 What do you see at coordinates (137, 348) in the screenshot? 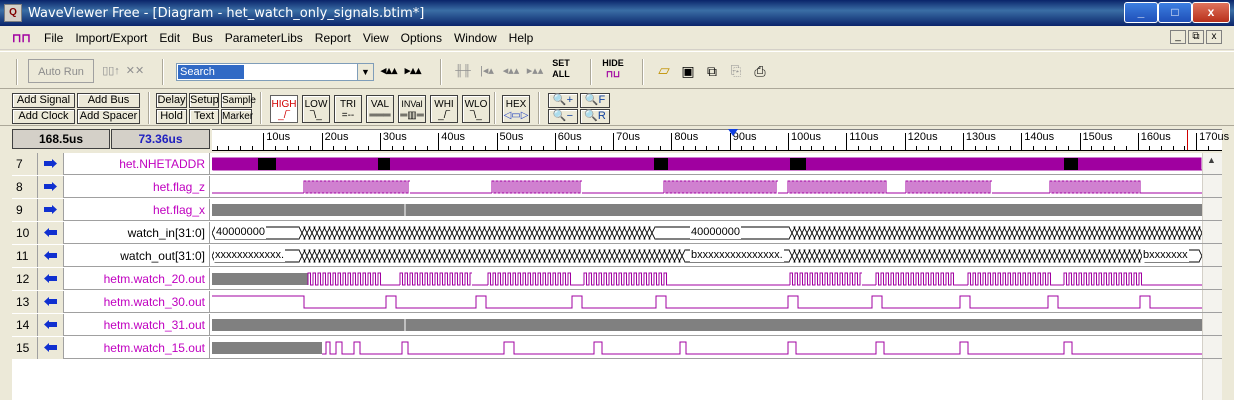
I see `signal-name: hetm.watch_15.out` at bounding box center [137, 348].